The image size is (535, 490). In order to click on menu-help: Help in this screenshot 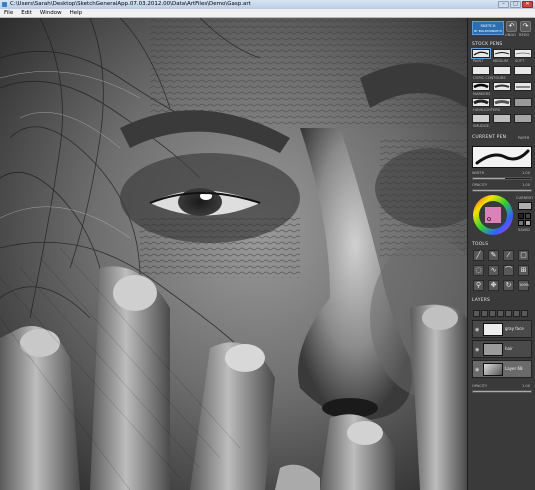, I will do `click(76, 13)`.